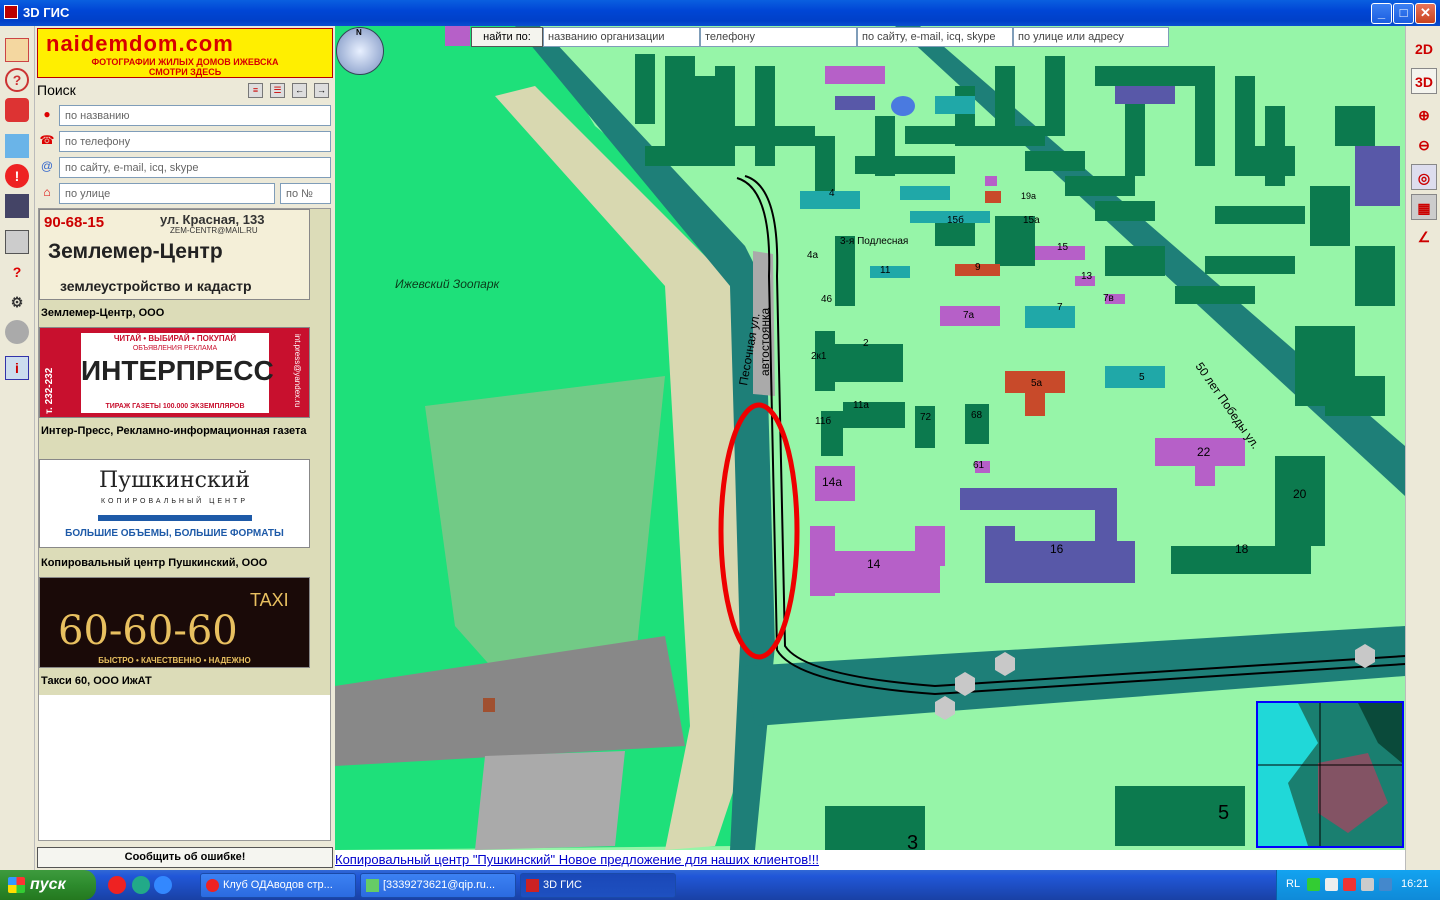 This screenshot has width=1440, height=900. What do you see at coordinates (269, 600) in the screenshot?
I see `ad-taxi-label: TAXI` at bounding box center [269, 600].